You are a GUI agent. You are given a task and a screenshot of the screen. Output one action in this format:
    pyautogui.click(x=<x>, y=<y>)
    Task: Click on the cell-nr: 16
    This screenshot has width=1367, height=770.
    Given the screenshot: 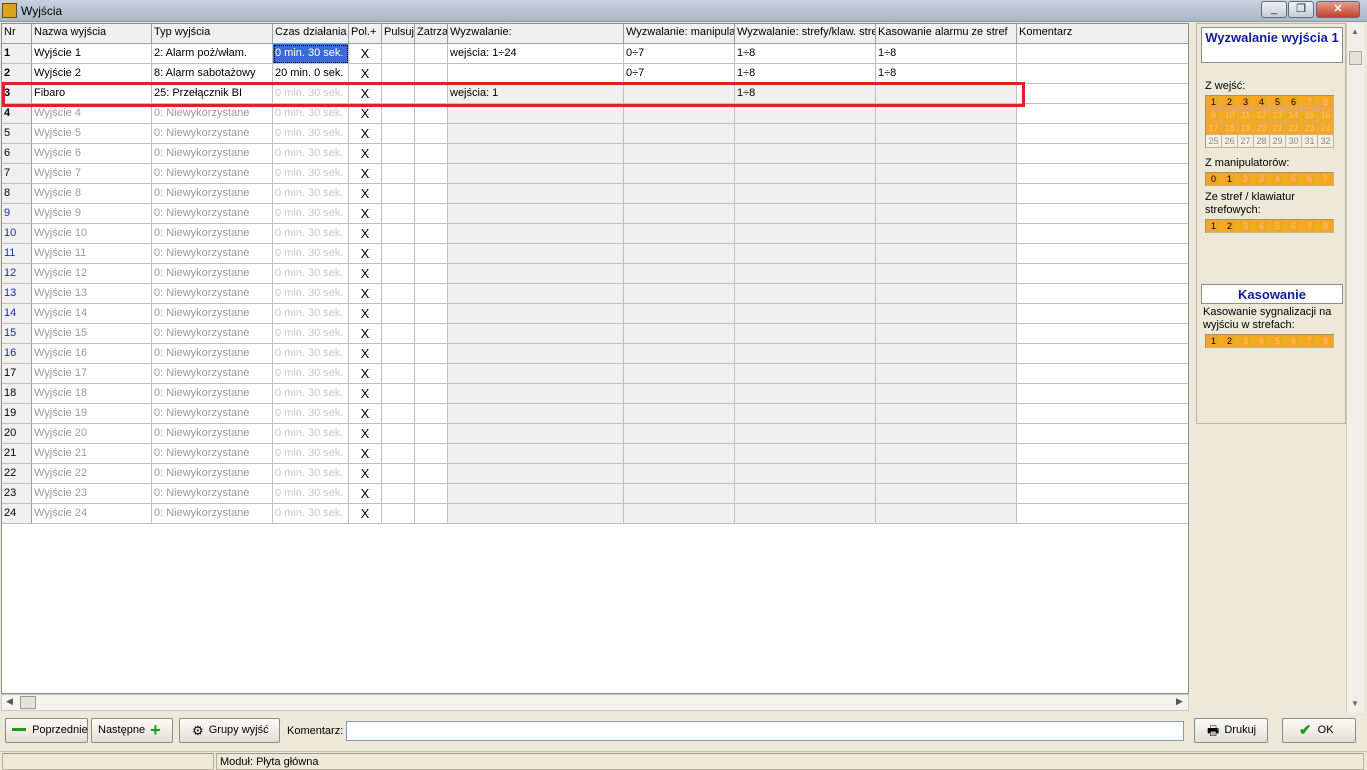 What is the action you would take?
    pyautogui.click(x=17, y=354)
    